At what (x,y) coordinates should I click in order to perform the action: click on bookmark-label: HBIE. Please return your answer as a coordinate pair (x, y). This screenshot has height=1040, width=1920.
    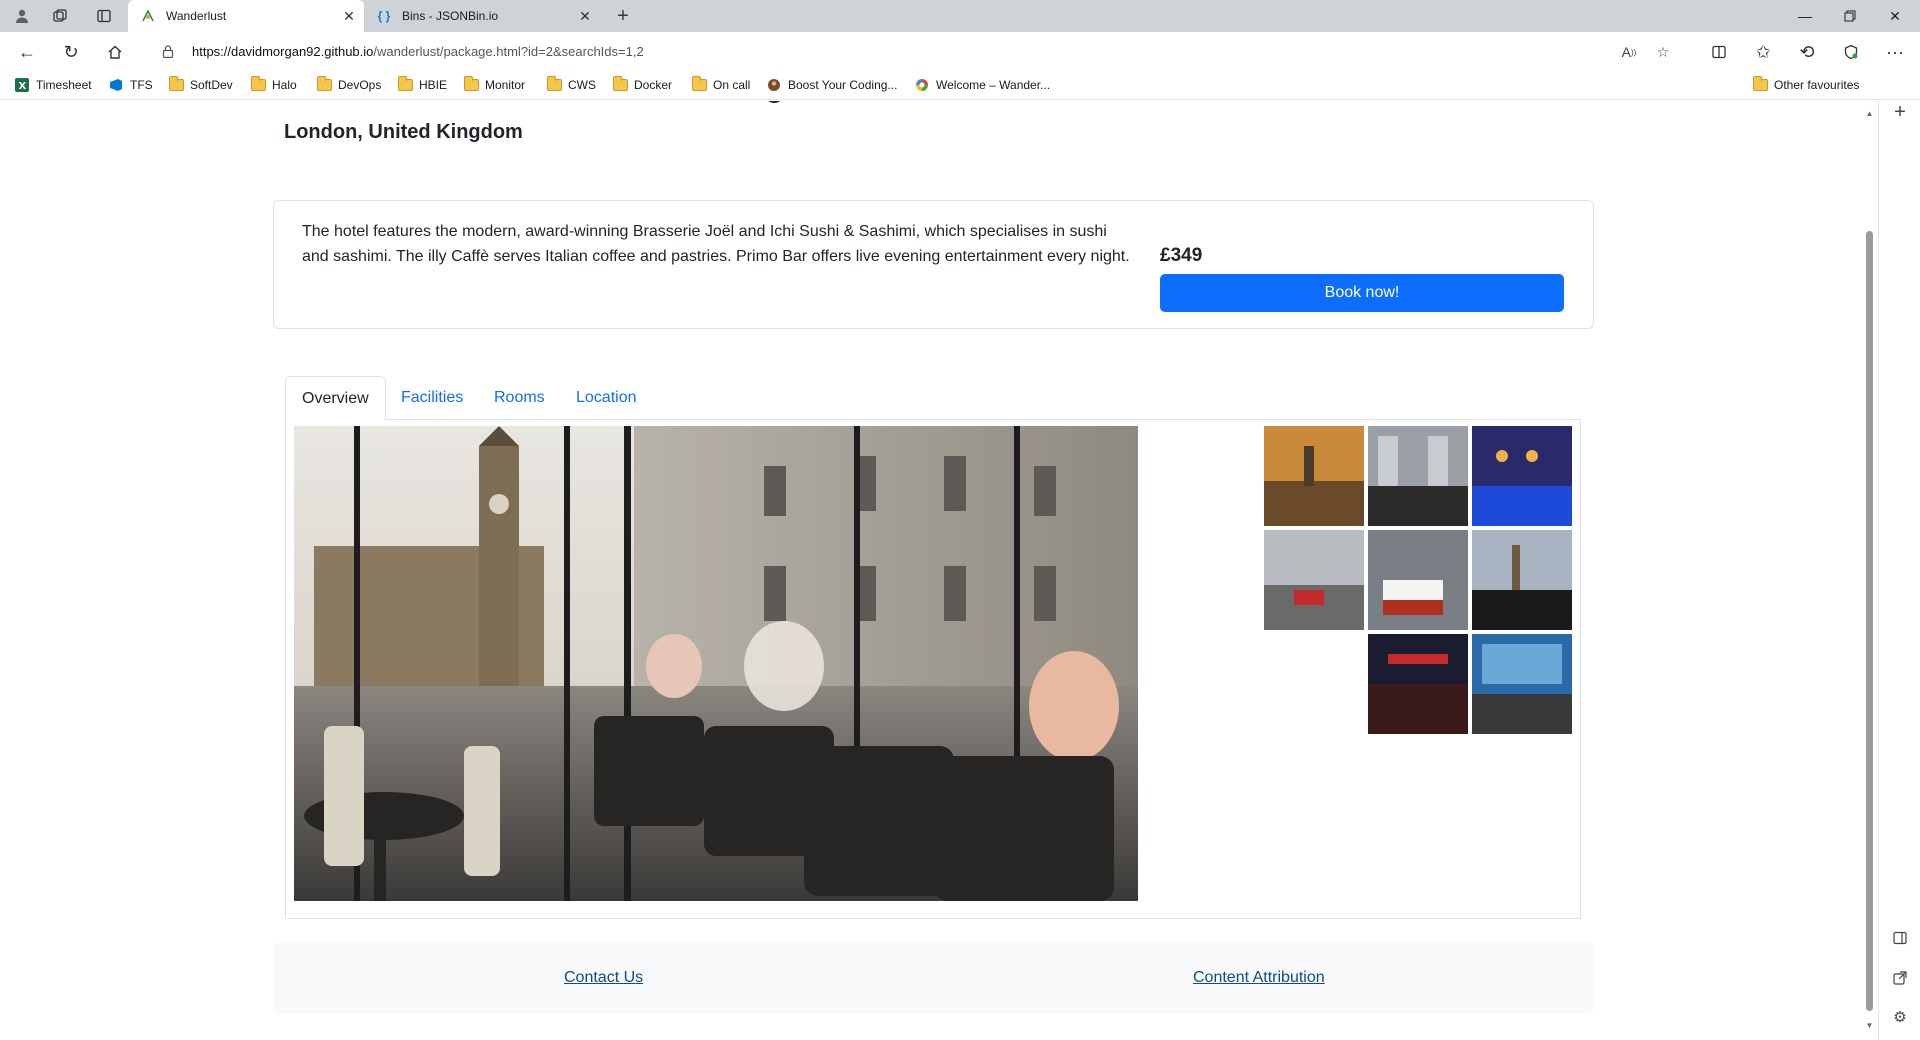
    Looking at the image, I should click on (433, 85).